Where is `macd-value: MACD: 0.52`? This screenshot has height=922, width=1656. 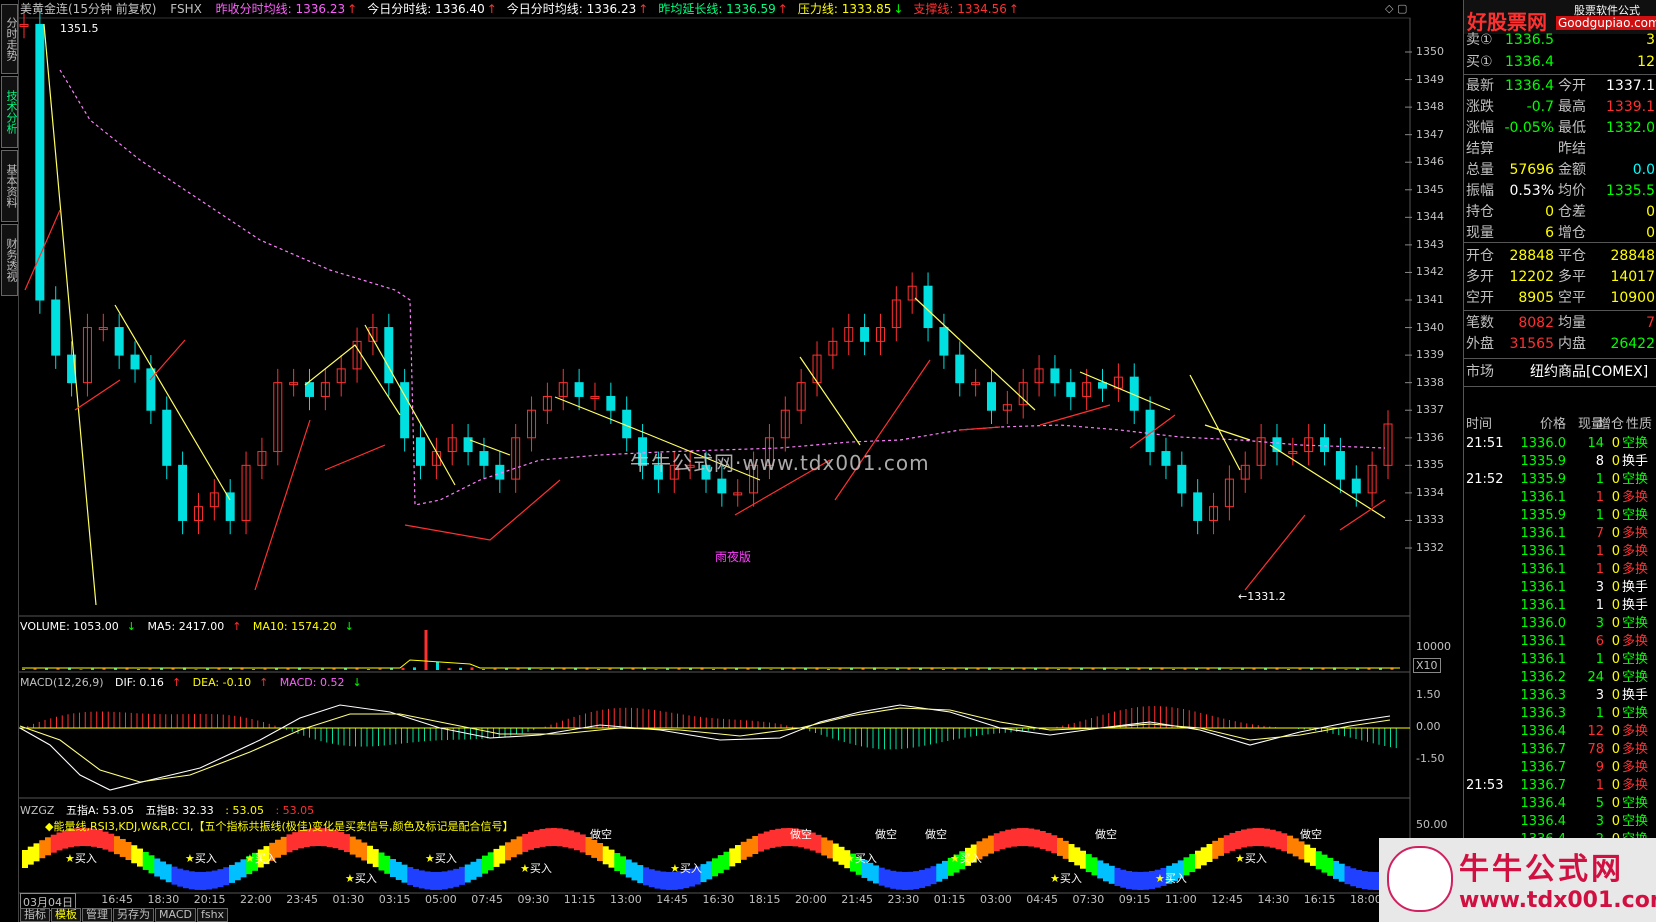 macd-value: MACD: 0.52 is located at coordinates (312, 682).